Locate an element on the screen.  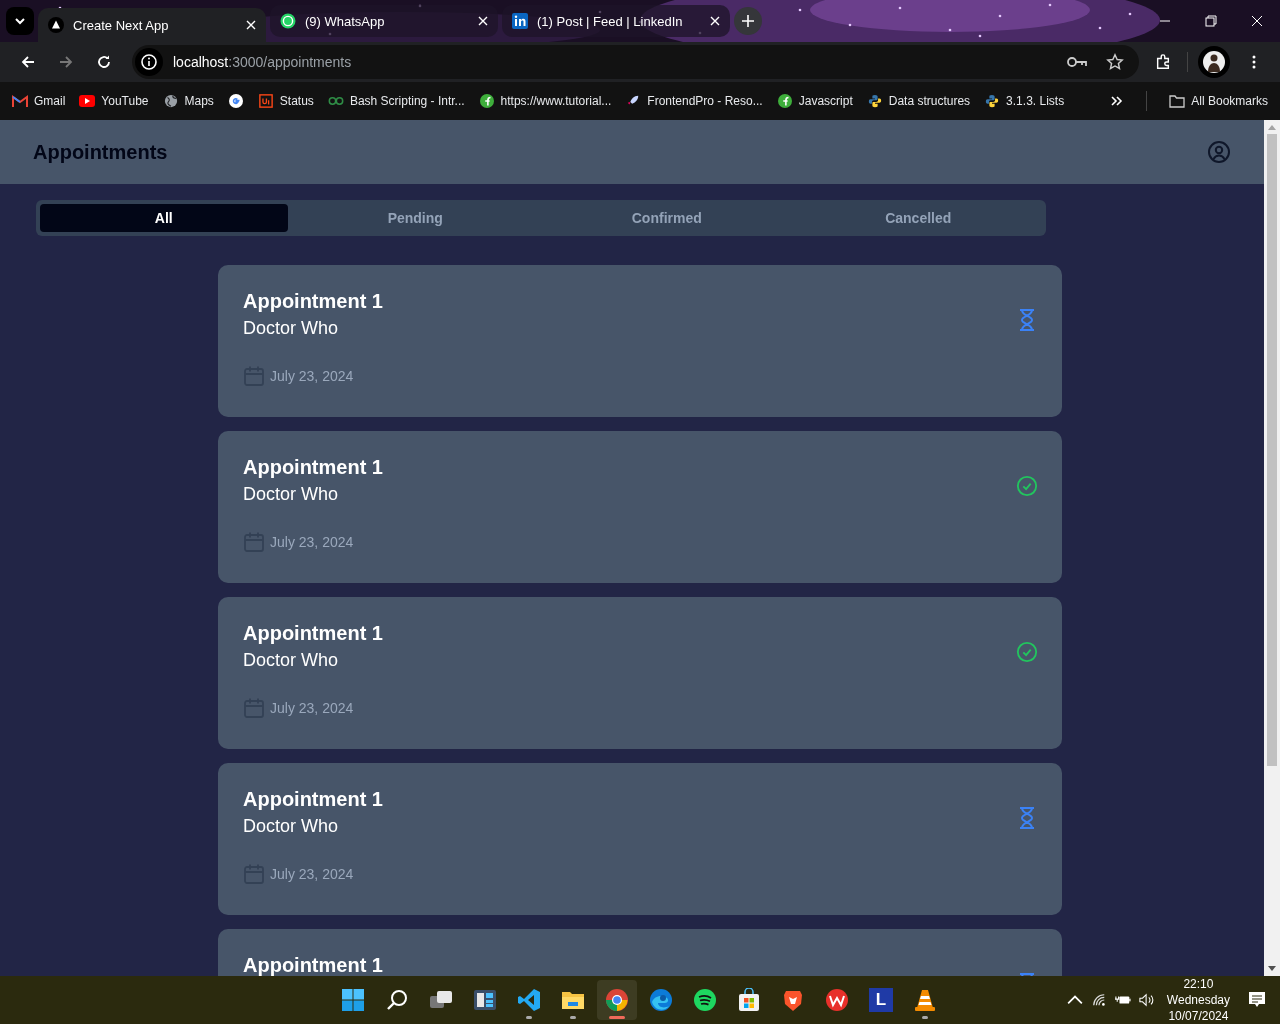
caret-icon is located at coordinates (20, 21).